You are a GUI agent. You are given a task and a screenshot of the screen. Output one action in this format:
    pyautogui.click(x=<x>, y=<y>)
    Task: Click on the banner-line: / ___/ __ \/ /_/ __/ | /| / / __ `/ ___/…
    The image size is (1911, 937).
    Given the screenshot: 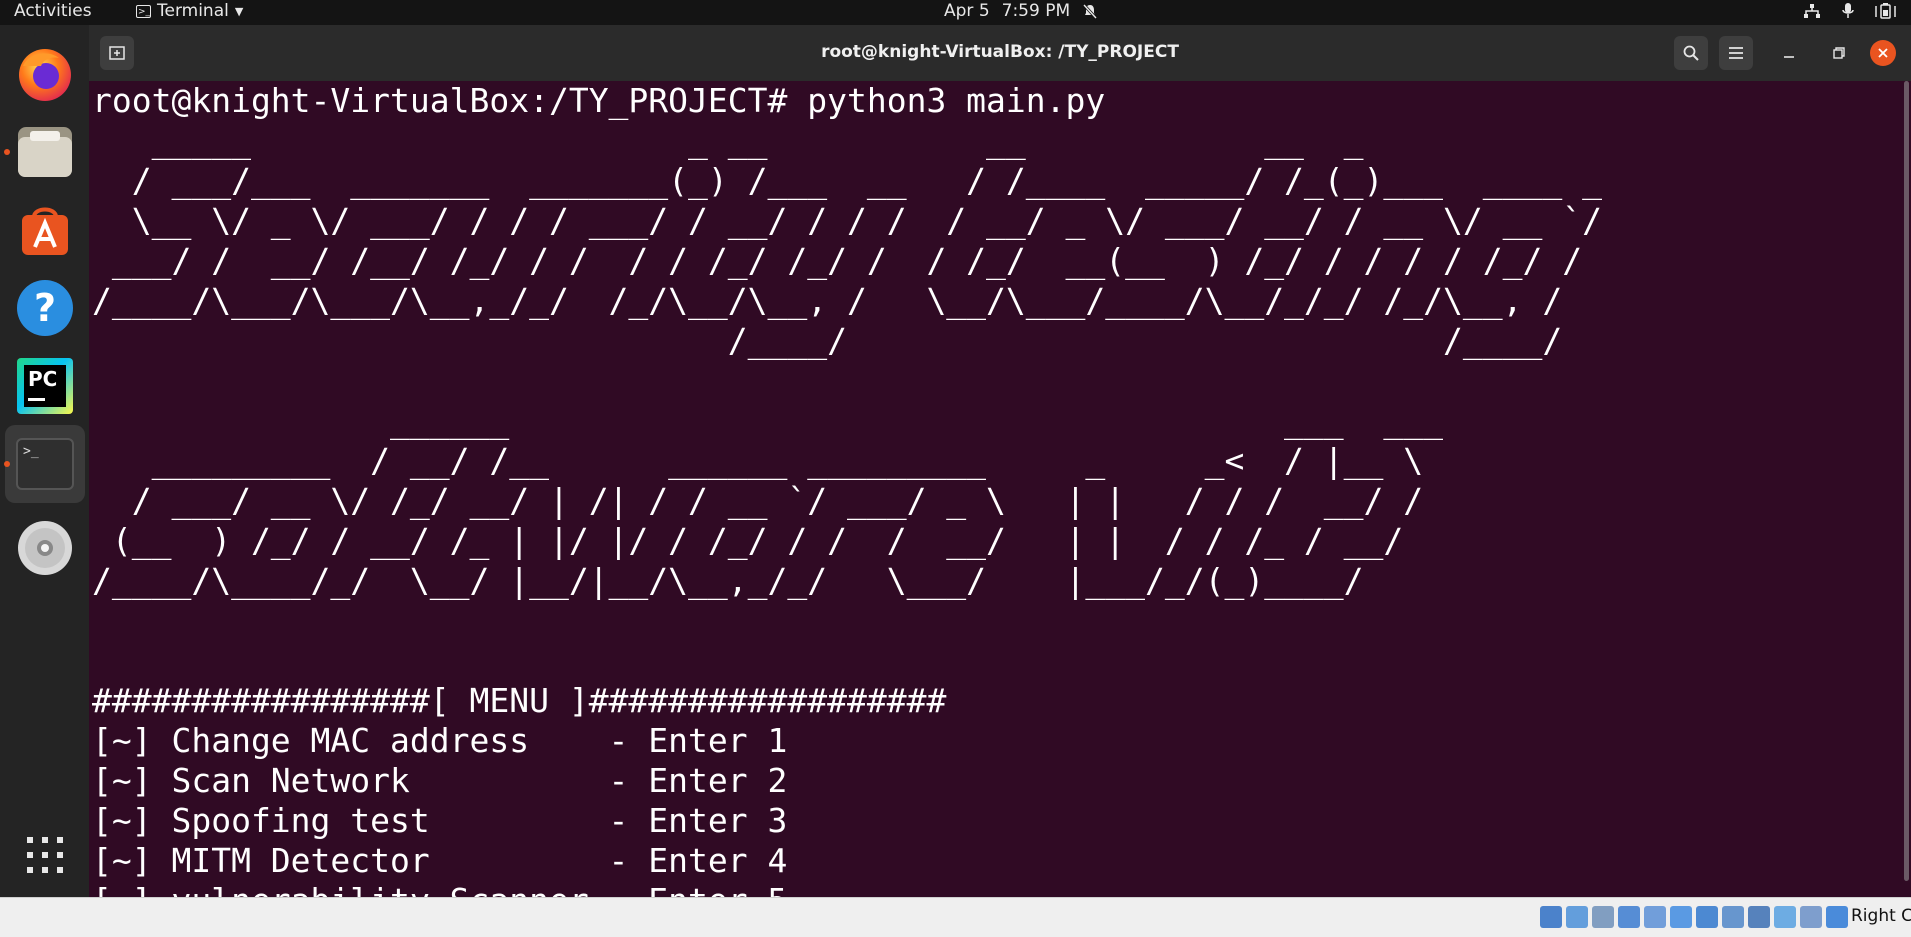 What is the action you would take?
    pyautogui.click(x=758, y=500)
    